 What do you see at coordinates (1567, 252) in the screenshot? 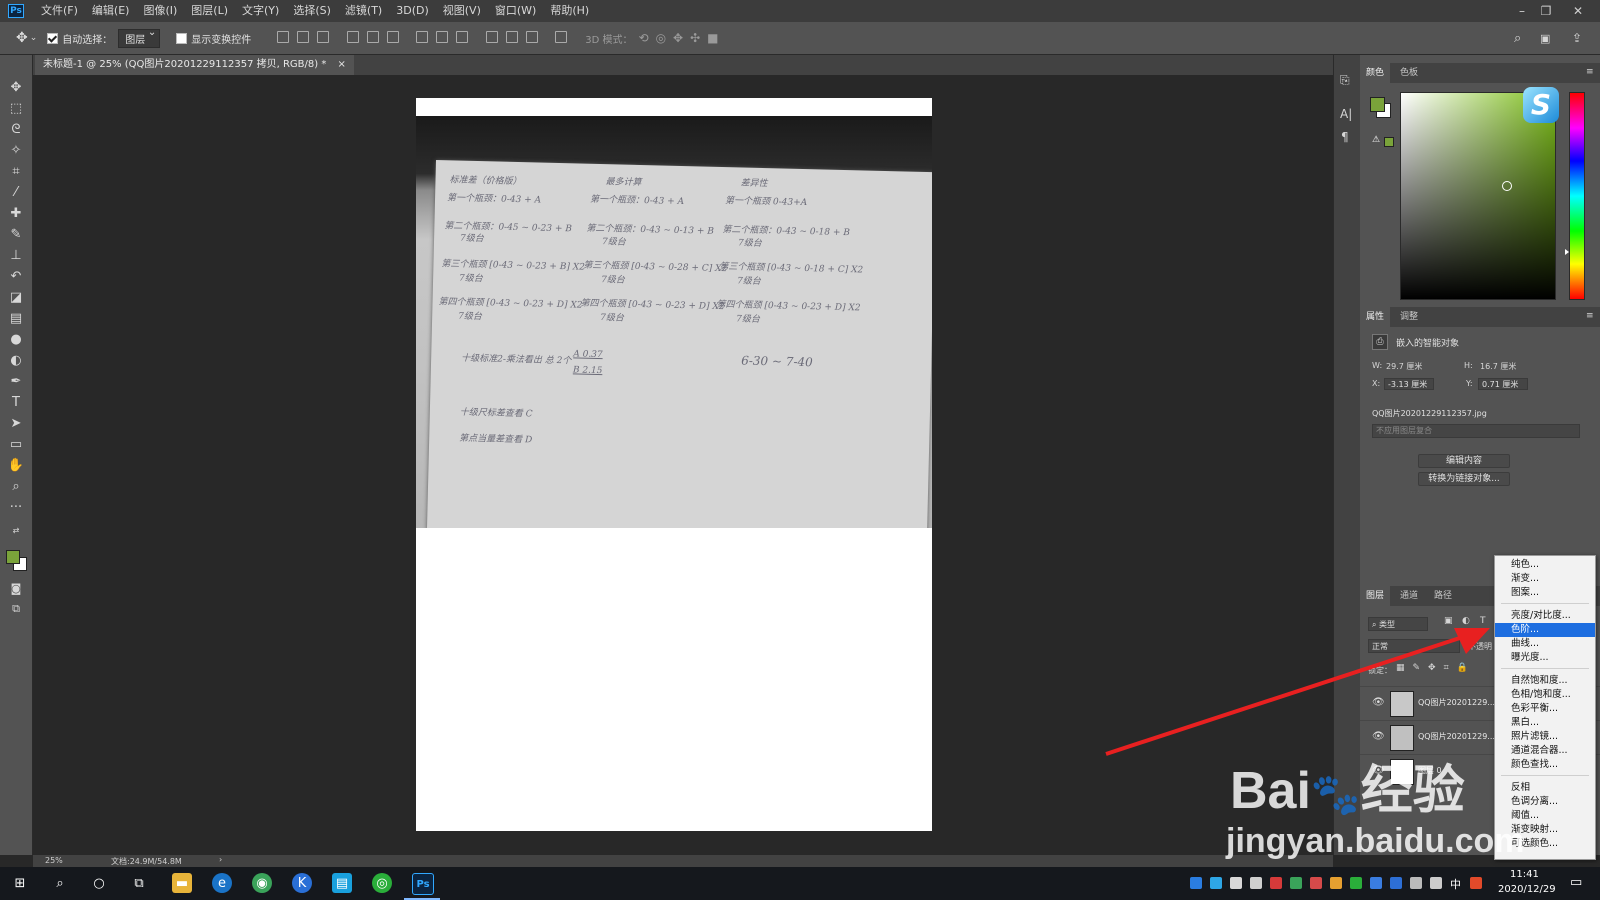
I see `hue-slider-handle` at bounding box center [1567, 252].